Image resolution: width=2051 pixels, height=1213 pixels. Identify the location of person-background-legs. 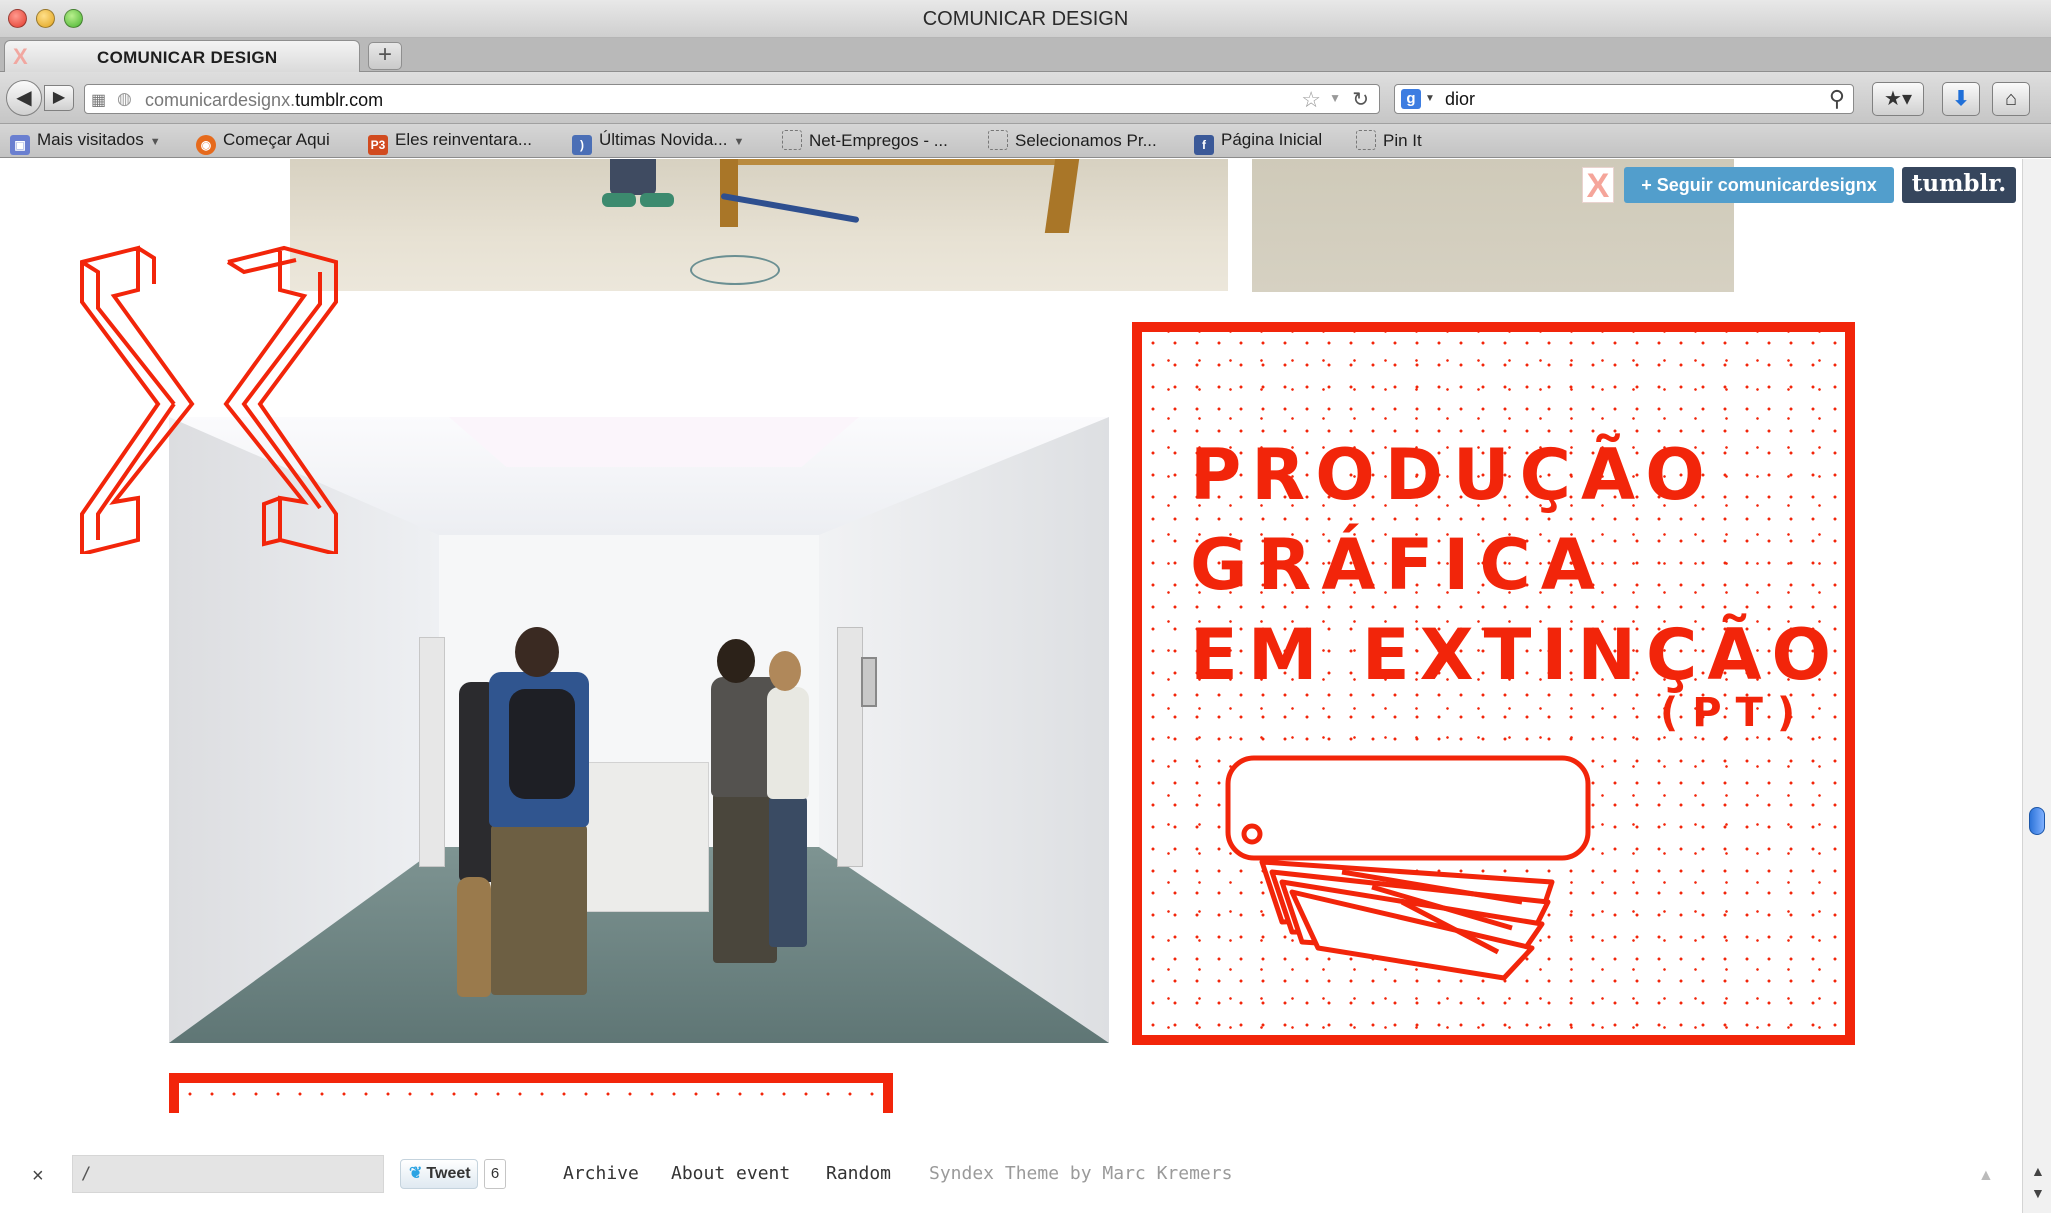
(474, 937).